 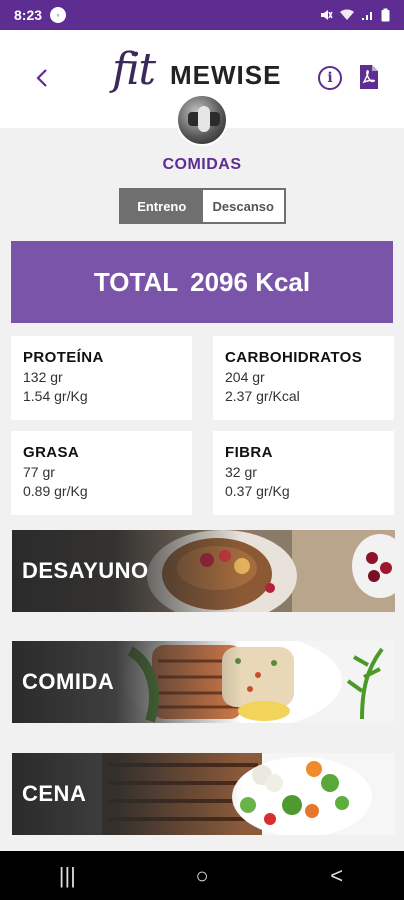 What do you see at coordinates (136, 281) in the screenshot?
I see `total-label: TOTAL` at bounding box center [136, 281].